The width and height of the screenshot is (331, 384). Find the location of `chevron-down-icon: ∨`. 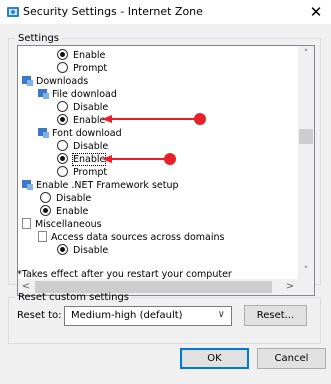

chevron-down-icon: ∨ is located at coordinates (221, 314).